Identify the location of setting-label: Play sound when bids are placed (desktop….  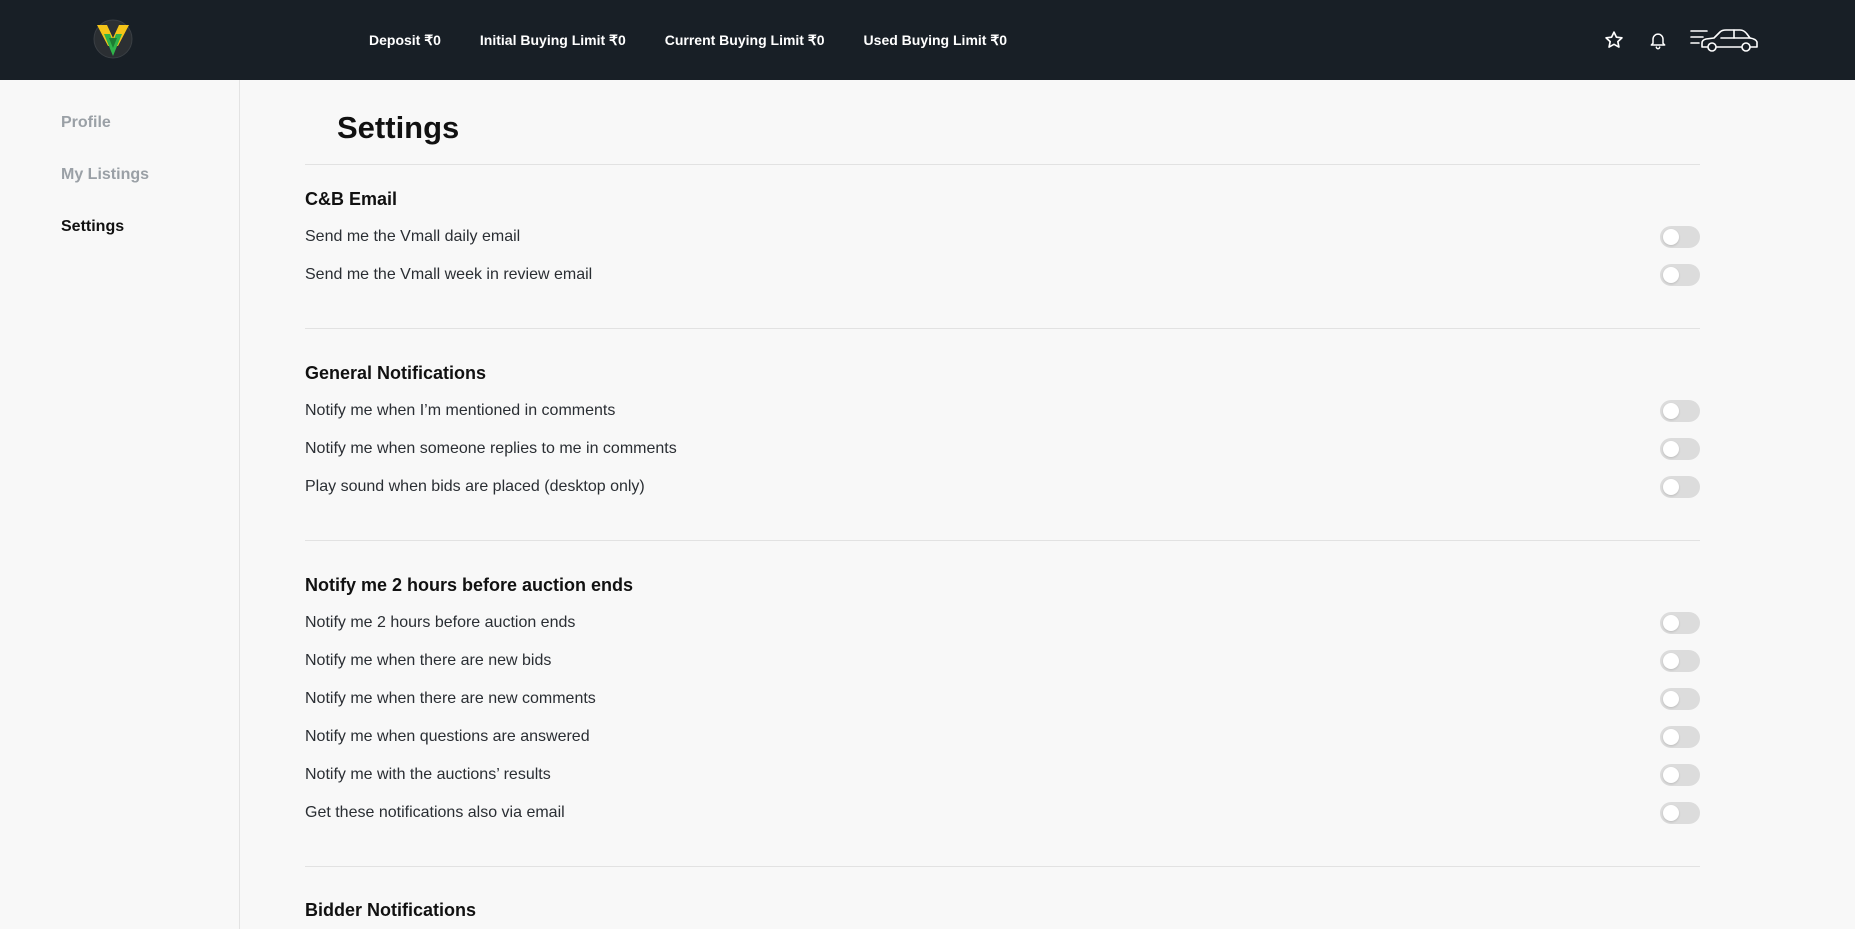
(475, 486).